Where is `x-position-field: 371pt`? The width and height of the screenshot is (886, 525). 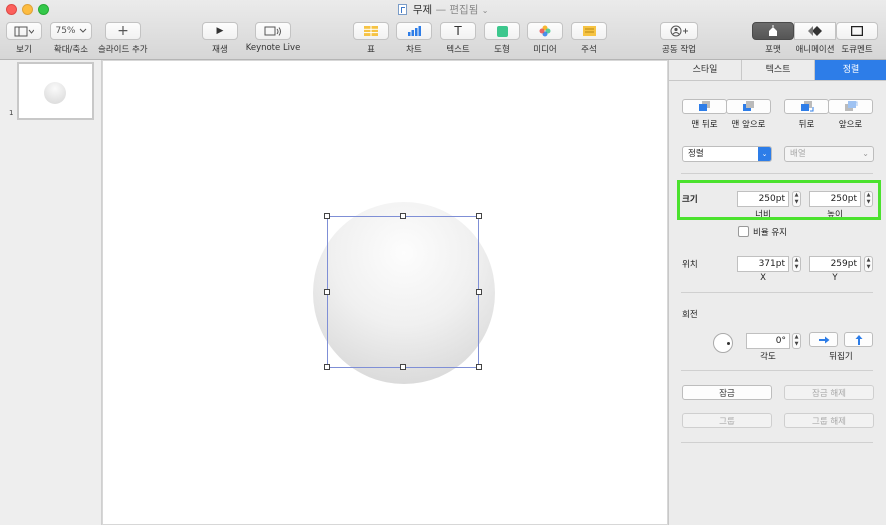
x-position-field: 371pt is located at coordinates (763, 264).